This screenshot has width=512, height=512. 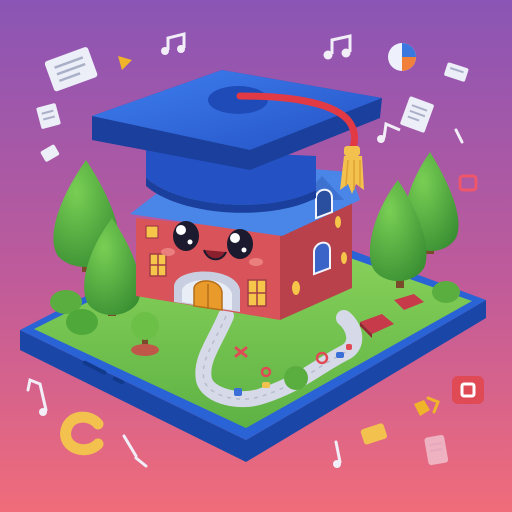 What do you see at coordinates (145, 334) in the screenshot?
I see `small-tree-icon` at bounding box center [145, 334].